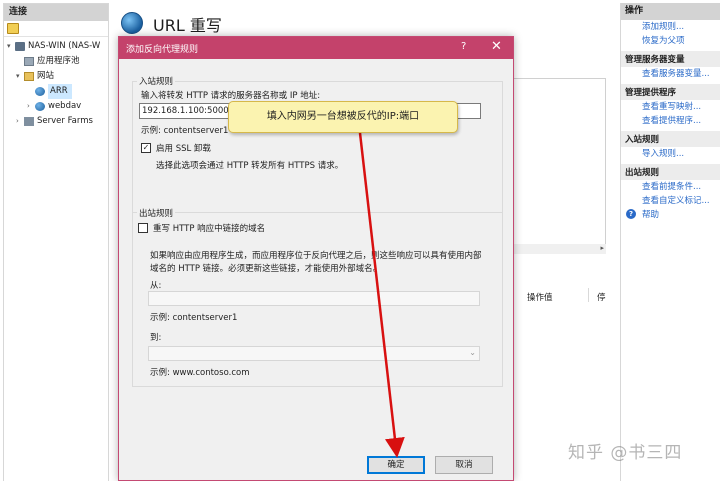 The image size is (720, 481). I want to click on annotation-callout: 填入内网另一台想被反代的IP:端口, so click(343, 117).